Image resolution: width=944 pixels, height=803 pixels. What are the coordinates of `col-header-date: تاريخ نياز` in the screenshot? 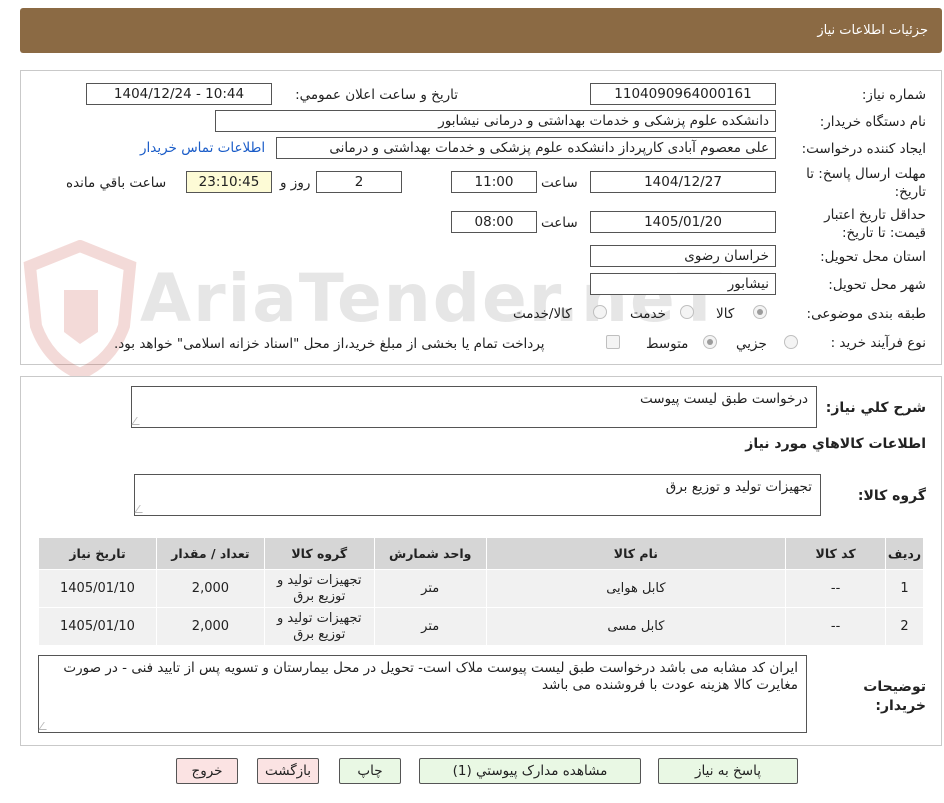 It's located at (97, 553).